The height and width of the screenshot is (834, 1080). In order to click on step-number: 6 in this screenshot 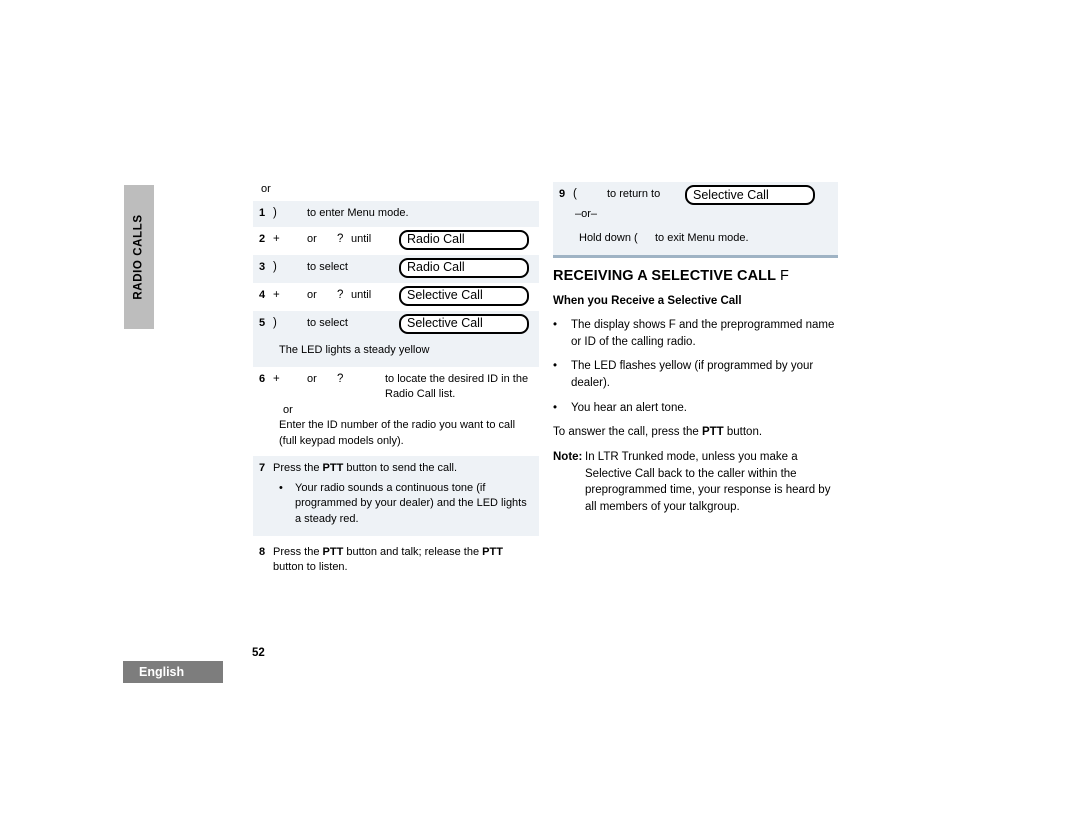, I will do `click(262, 379)`.